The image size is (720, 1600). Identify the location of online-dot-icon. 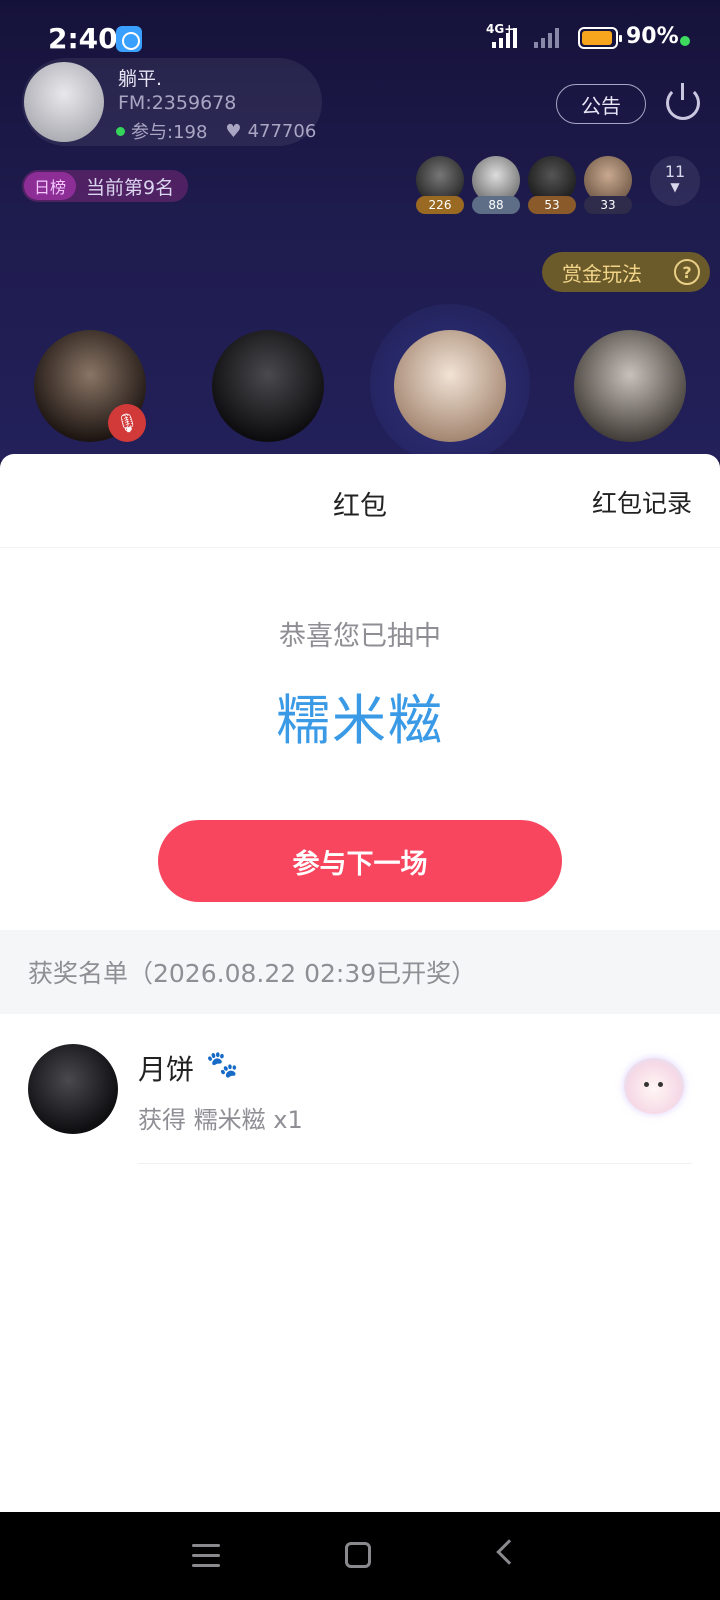
(120, 131).